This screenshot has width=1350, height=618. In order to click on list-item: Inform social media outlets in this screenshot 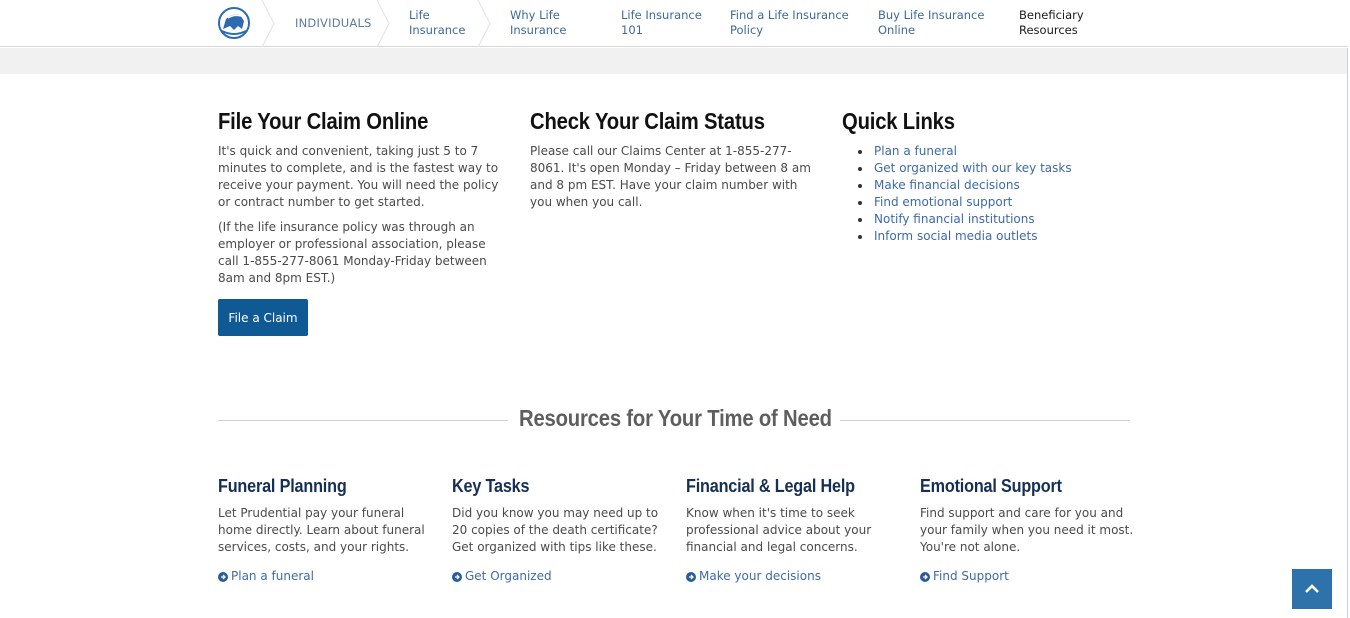, I will do `click(965, 236)`.